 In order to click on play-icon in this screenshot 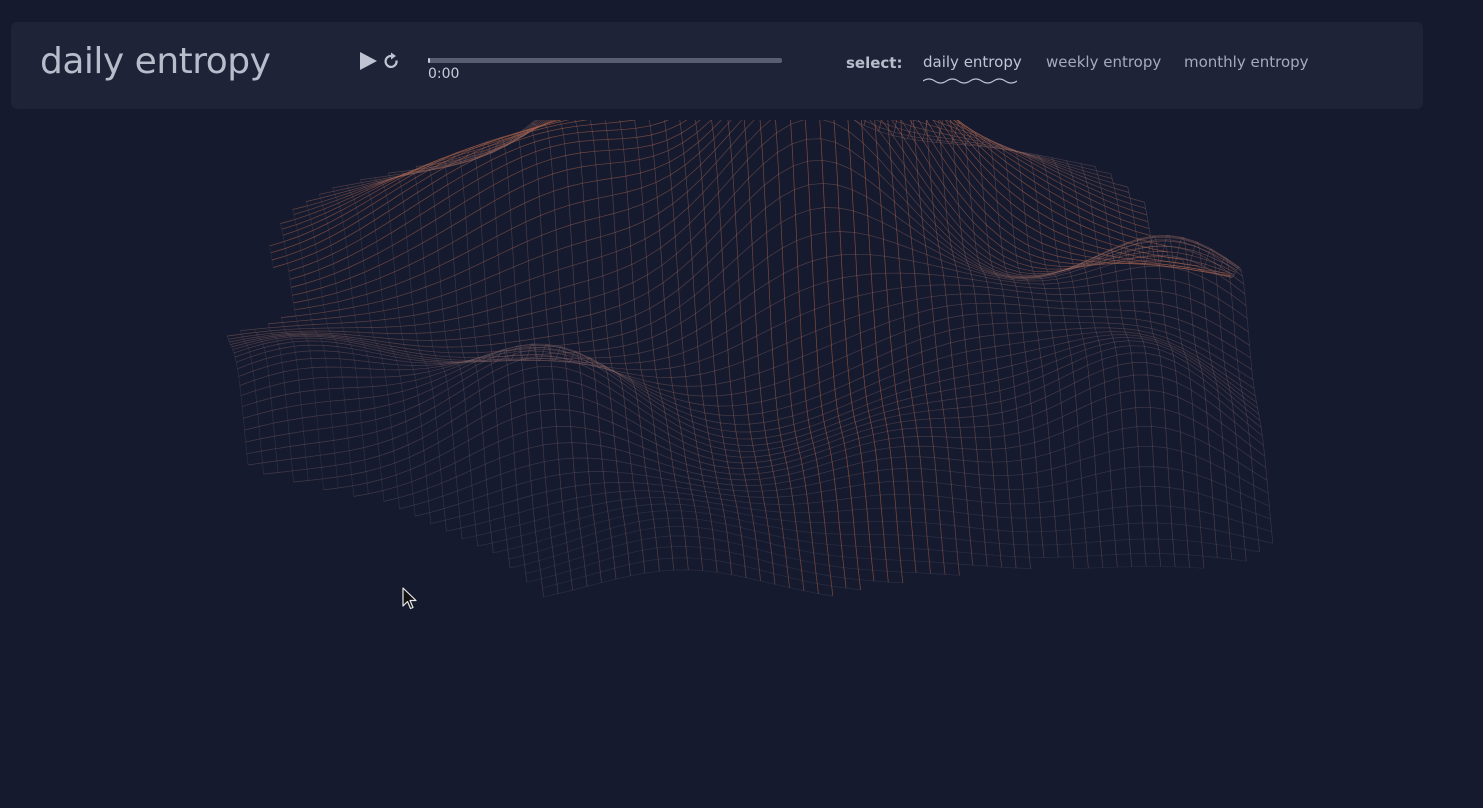, I will do `click(368, 61)`.